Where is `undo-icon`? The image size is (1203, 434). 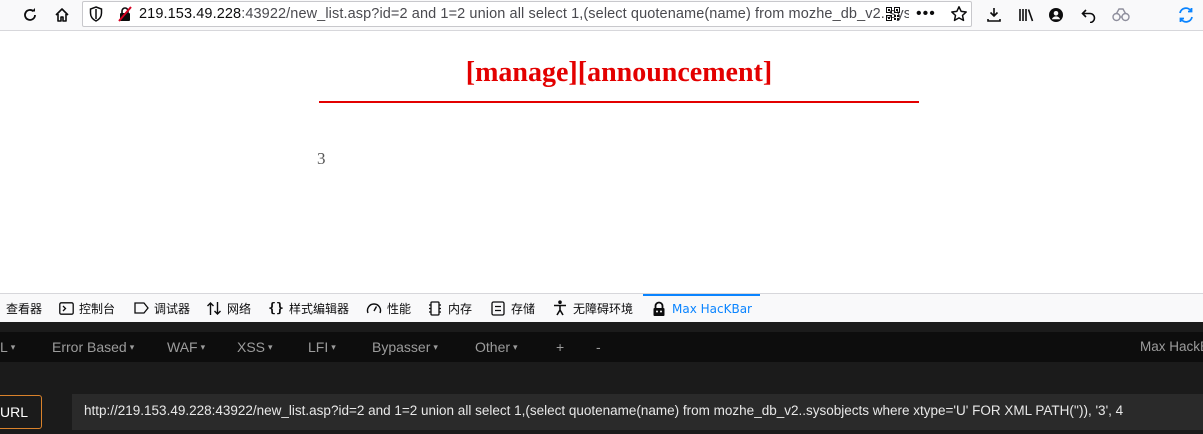 undo-icon is located at coordinates (1089, 15).